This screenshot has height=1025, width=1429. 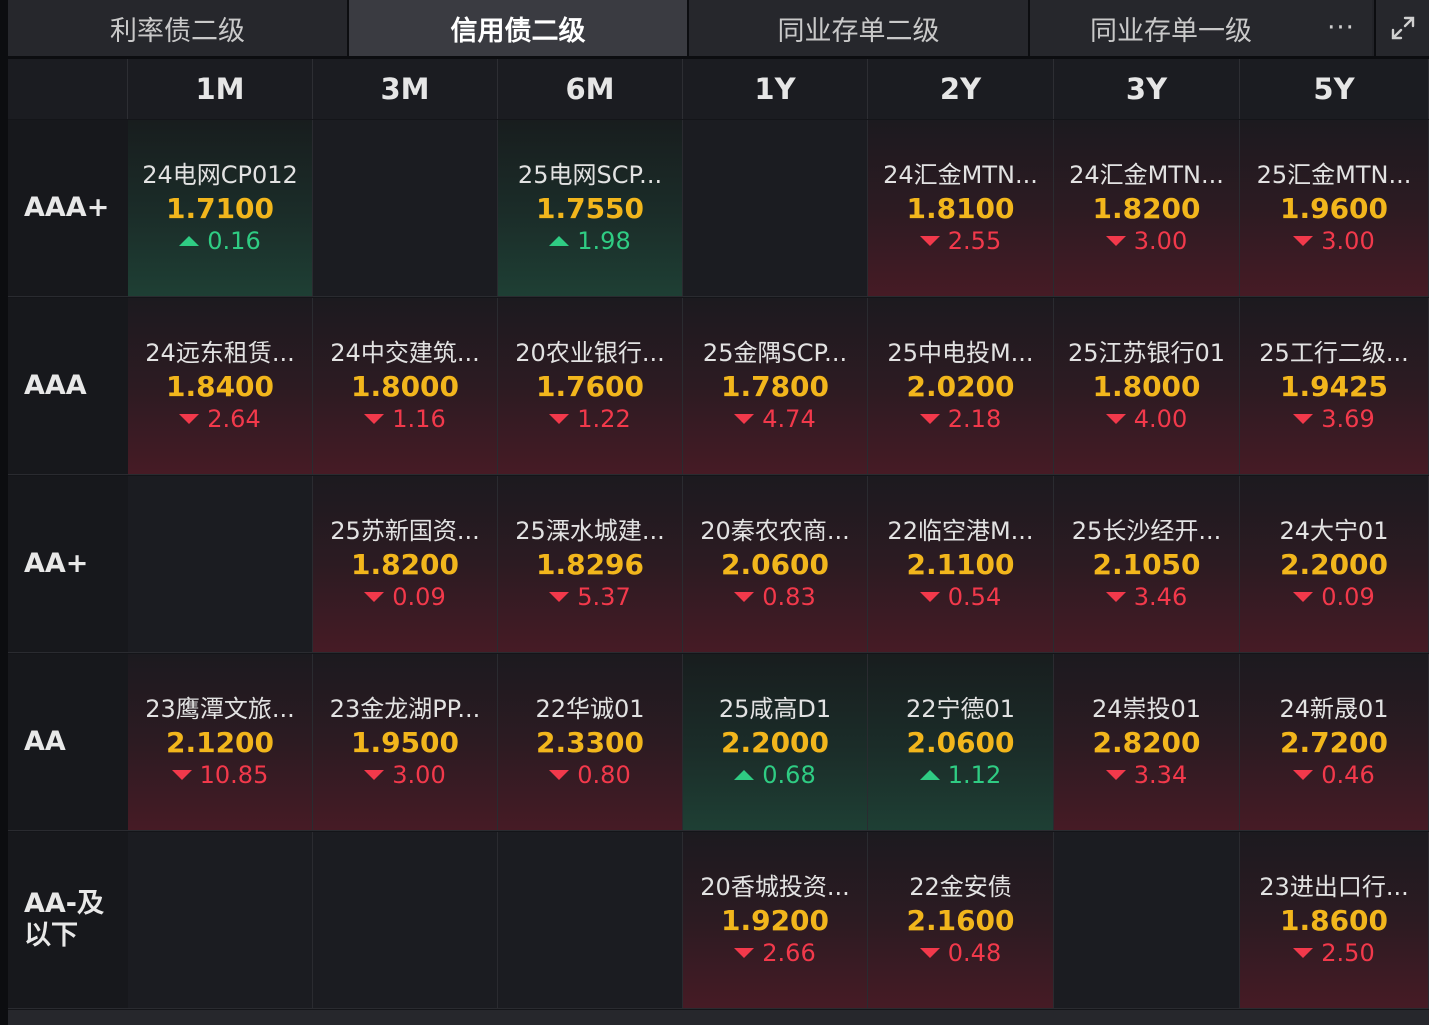 I want to click on quote-cell: 22华诚01 2.3300 0.80, so click(x=590, y=742).